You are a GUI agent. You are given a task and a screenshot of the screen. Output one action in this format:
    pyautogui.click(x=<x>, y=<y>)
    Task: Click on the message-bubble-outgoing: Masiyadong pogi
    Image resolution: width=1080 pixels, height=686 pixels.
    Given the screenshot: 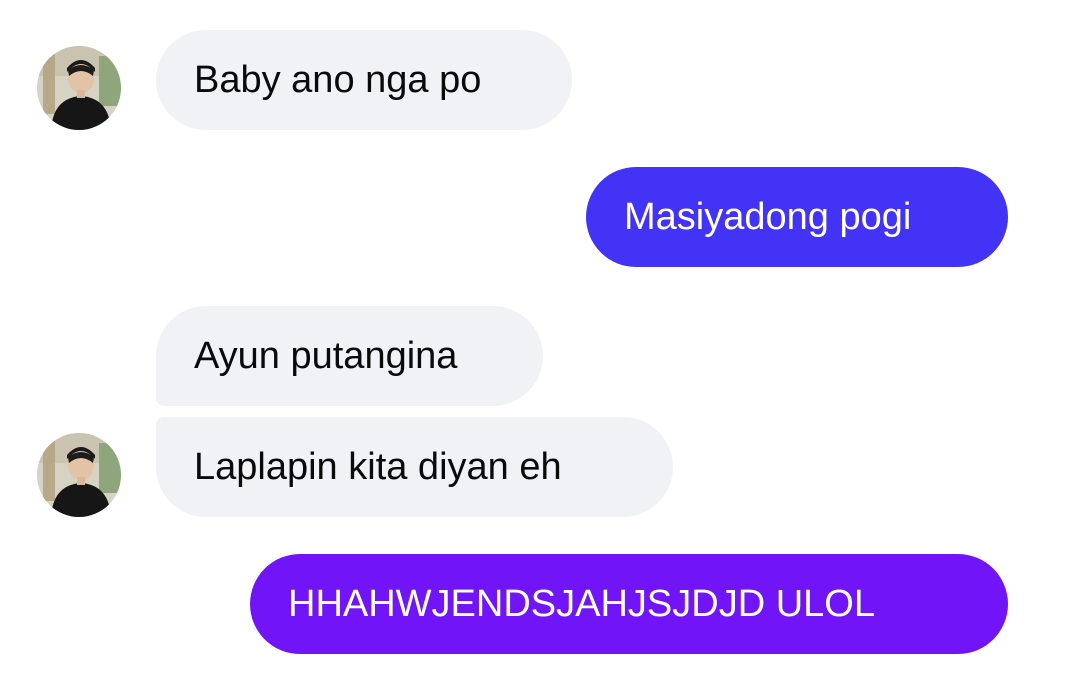 What is the action you would take?
    pyautogui.click(x=797, y=217)
    